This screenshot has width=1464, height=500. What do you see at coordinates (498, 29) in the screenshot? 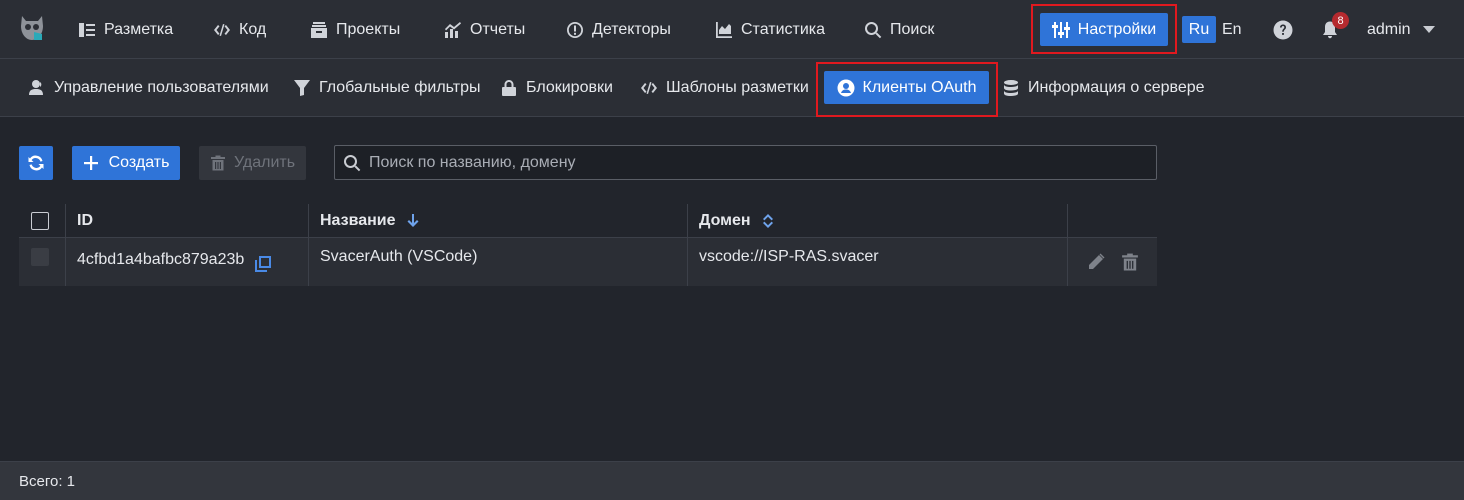
I see `nav-reports-label: Отчеты` at bounding box center [498, 29].